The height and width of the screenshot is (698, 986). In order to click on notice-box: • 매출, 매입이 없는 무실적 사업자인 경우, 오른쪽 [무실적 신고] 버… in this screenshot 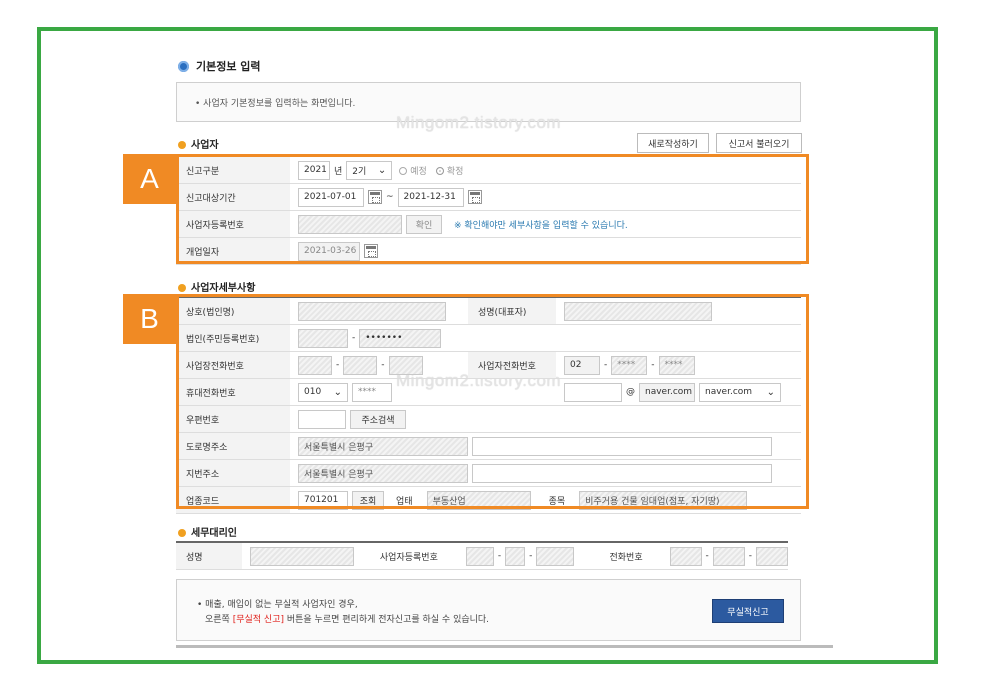, I will do `click(488, 610)`.